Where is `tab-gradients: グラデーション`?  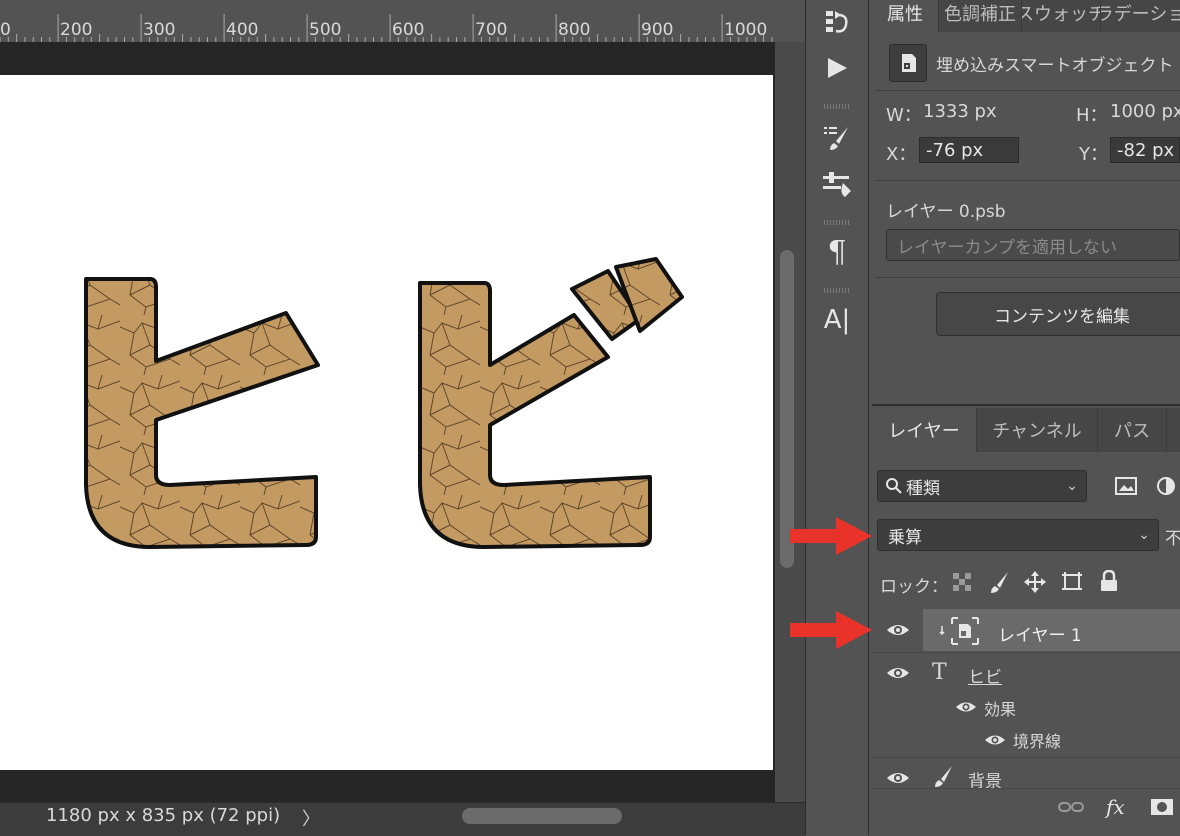 tab-gradients: グラデーション is located at coordinates (1140, 16).